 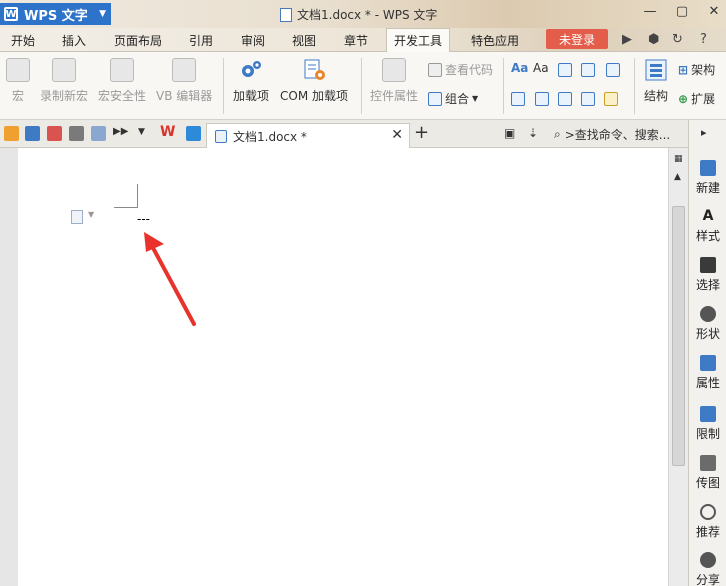 I want to click on tab-review: 审阅, so click(x=253, y=40).